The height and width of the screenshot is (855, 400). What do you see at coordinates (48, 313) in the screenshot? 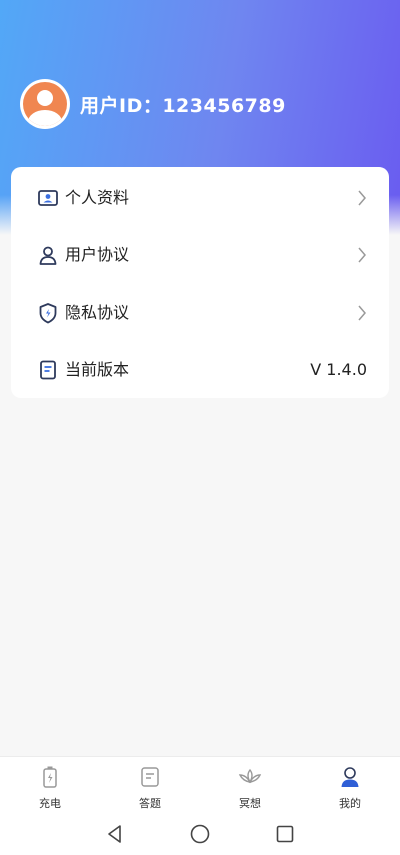
I see `shield-icon` at bounding box center [48, 313].